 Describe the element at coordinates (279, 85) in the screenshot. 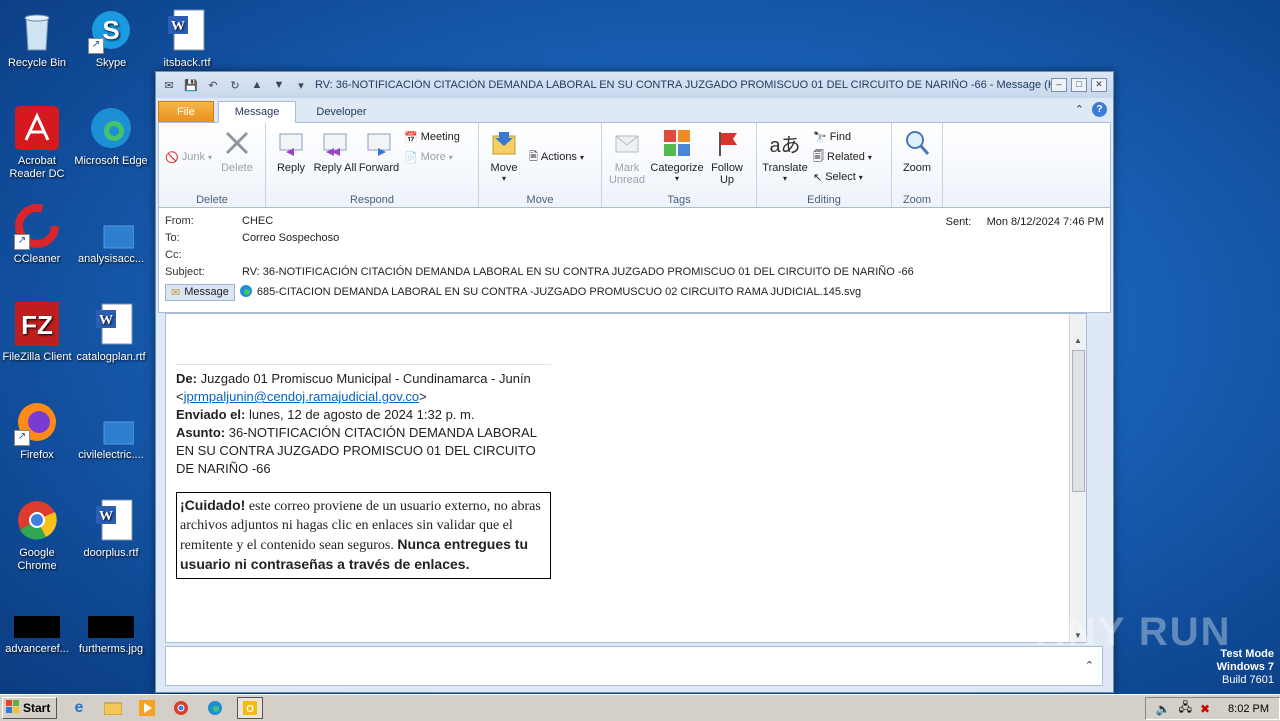

I see `next-item-icon: ▼` at that location.